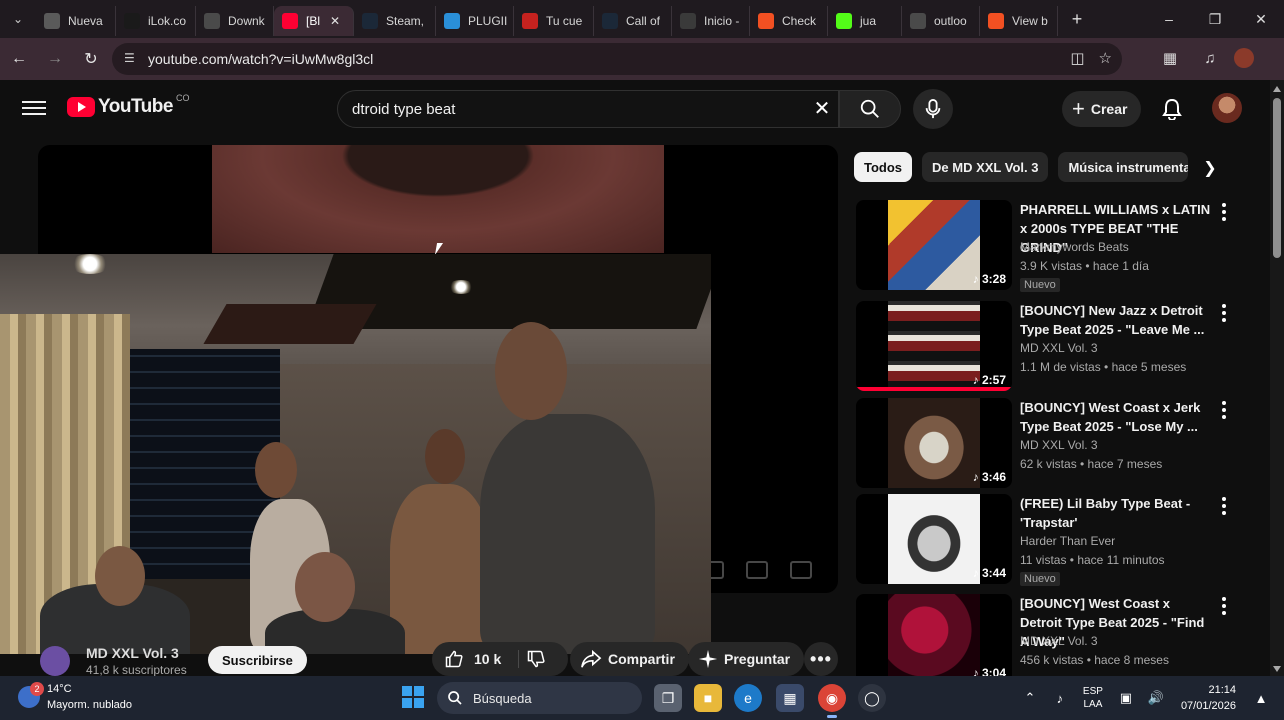 Image resolution: width=1284 pixels, height=720 pixels. What do you see at coordinates (413, 697) in the screenshot?
I see `windows-start-icon` at bounding box center [413, 697].